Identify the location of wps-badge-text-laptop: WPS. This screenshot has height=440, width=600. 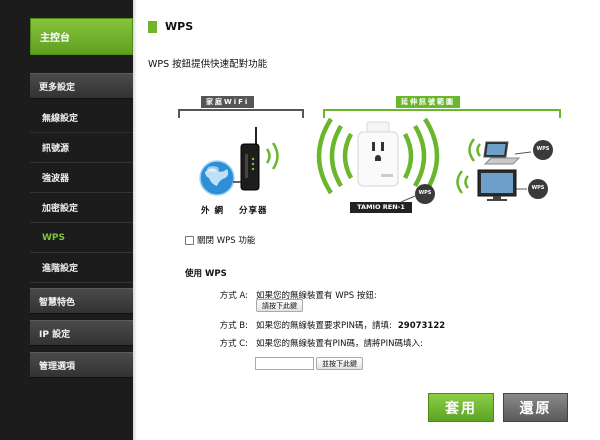
(543, 149).